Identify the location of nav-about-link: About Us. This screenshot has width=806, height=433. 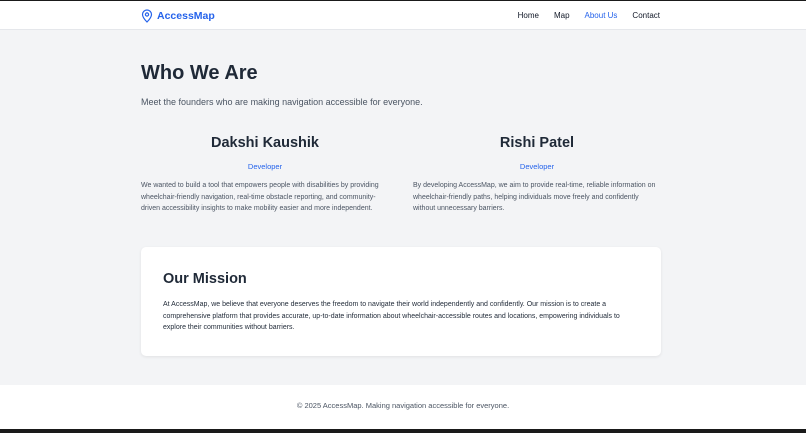
(601, 16).